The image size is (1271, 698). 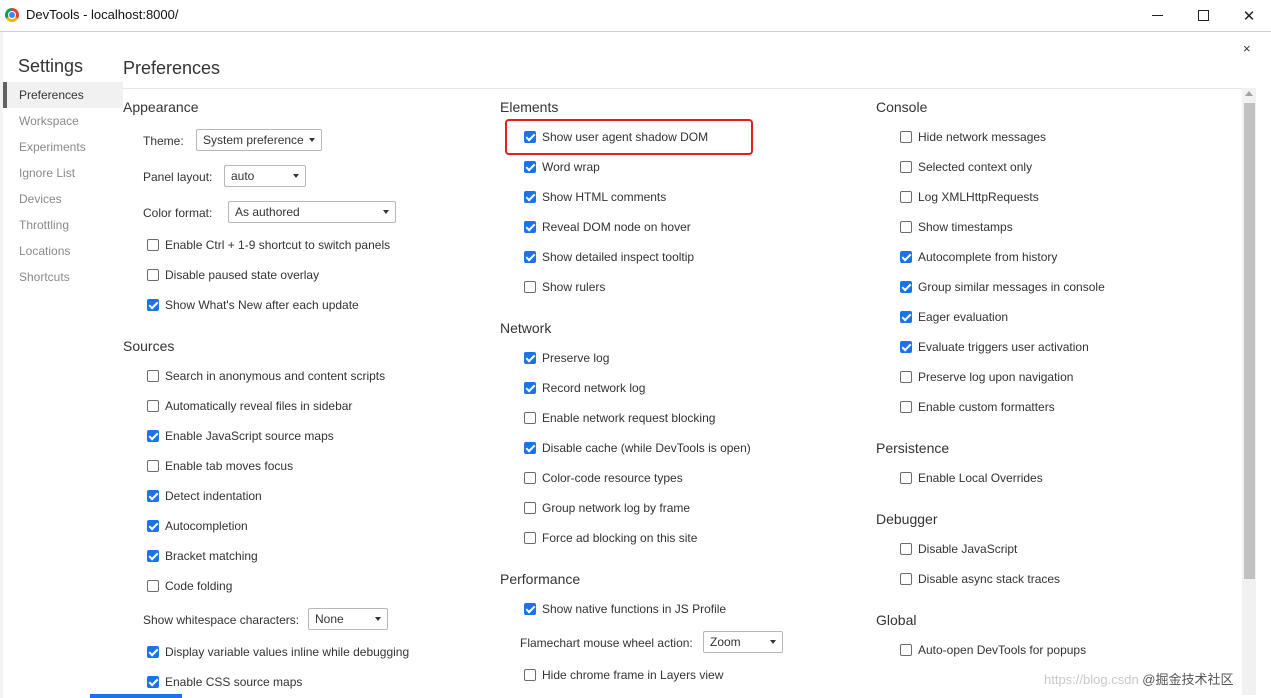 I want to click on option-tab-moves-focus: Enable tab moves focus, so click(x=220, y=466).